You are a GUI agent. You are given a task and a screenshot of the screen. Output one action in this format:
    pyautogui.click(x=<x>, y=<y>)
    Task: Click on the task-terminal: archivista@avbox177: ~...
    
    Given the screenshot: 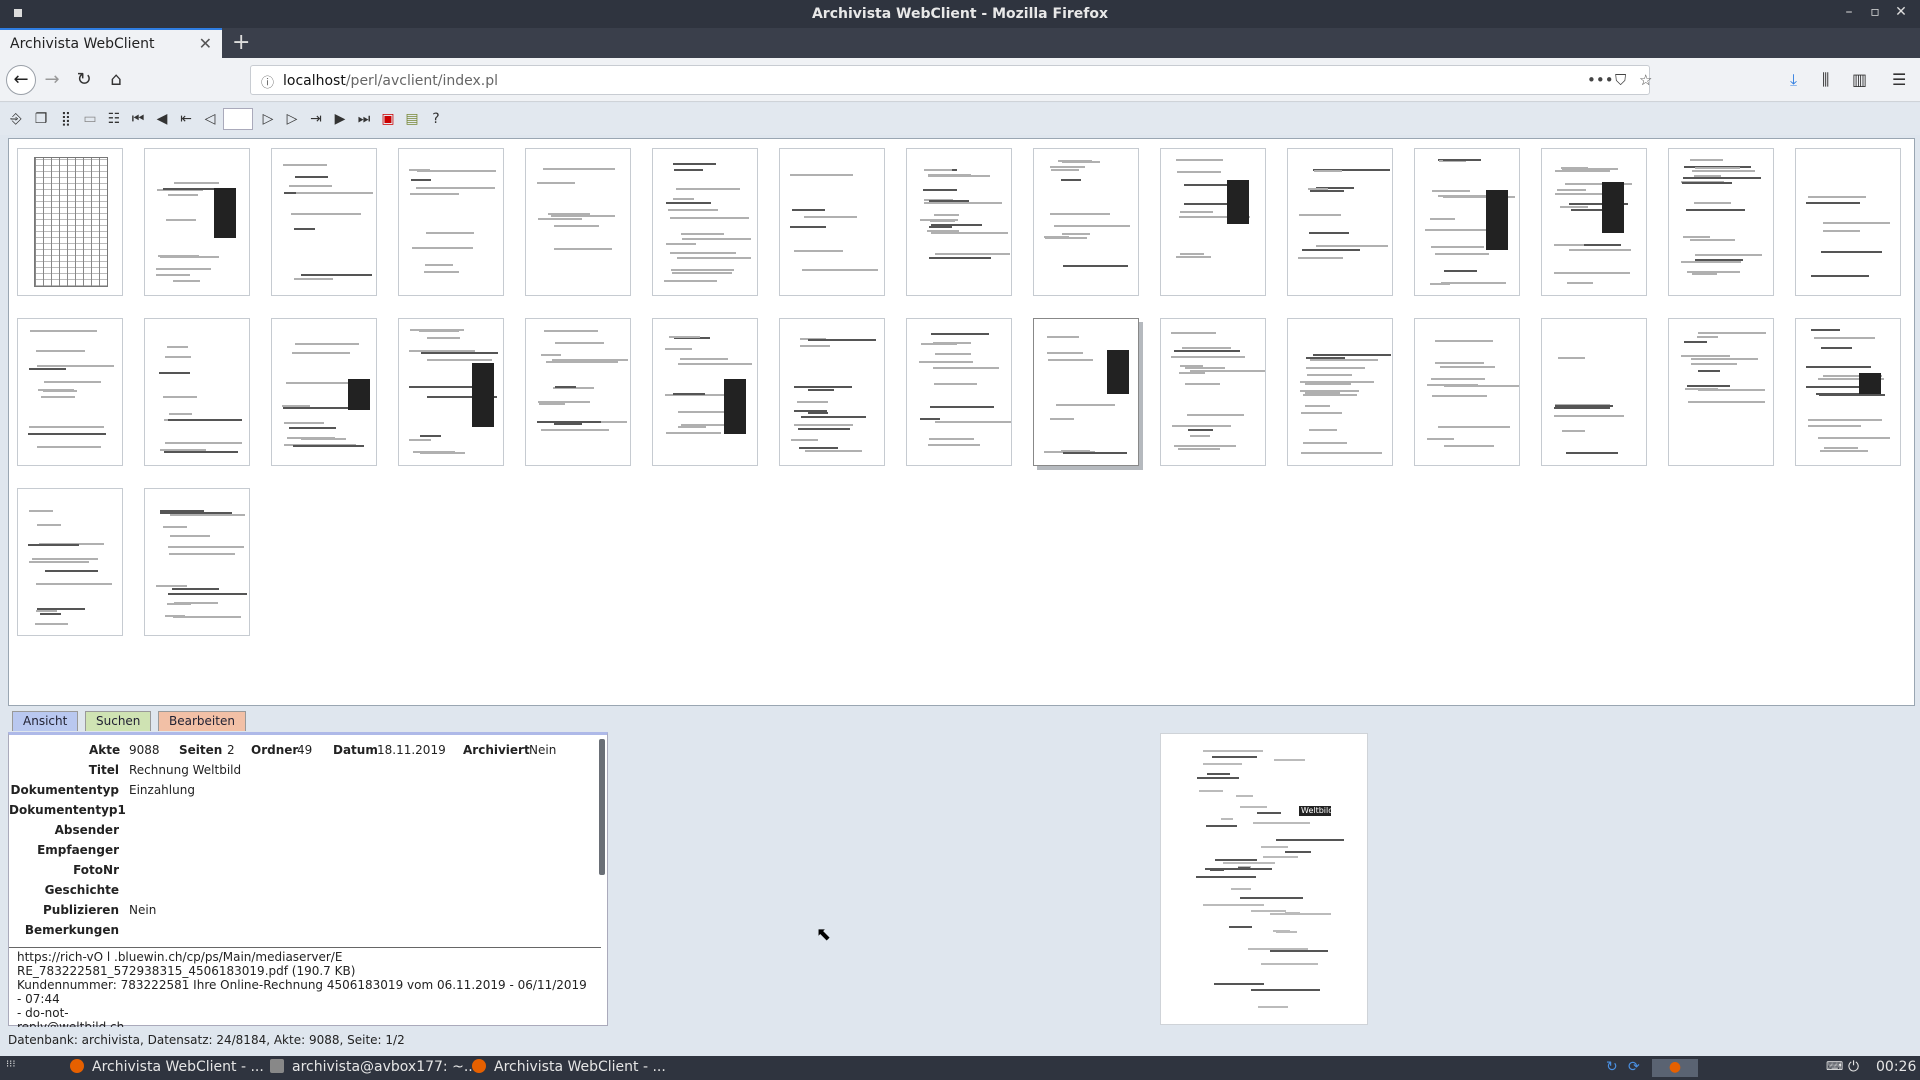 What is the action you would take?
    pyautogui.click(x=373, y=1068)
    